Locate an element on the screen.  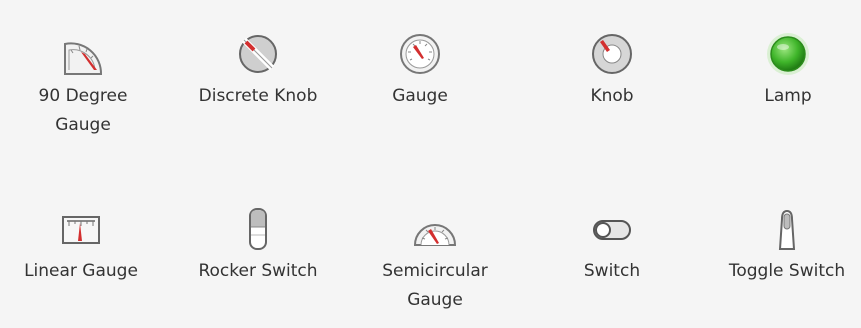
palette-item-rocker-switch: Rocker Switch is located at coordinates (258, 245).